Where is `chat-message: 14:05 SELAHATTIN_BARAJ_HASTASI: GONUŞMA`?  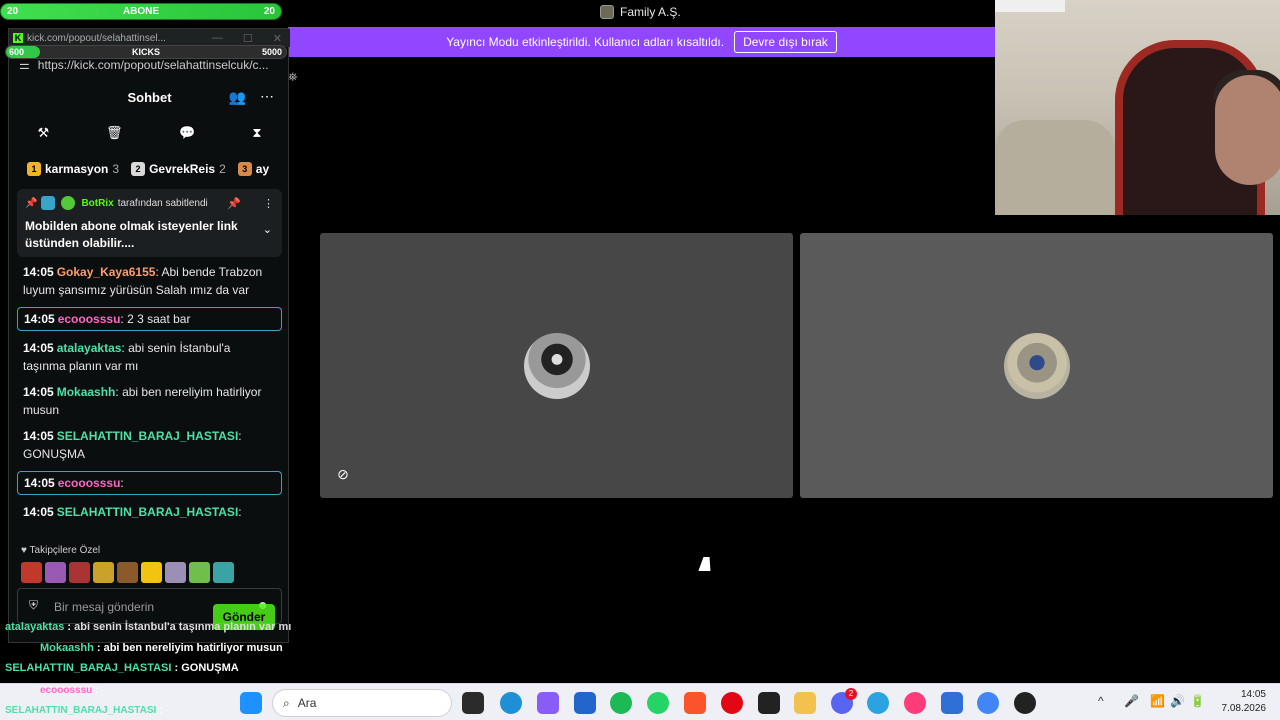
chat-message: 14:05 SELAHATTIN_BARAJ_HASTASI: GONUŞMA is located at coordinates (149, 445).